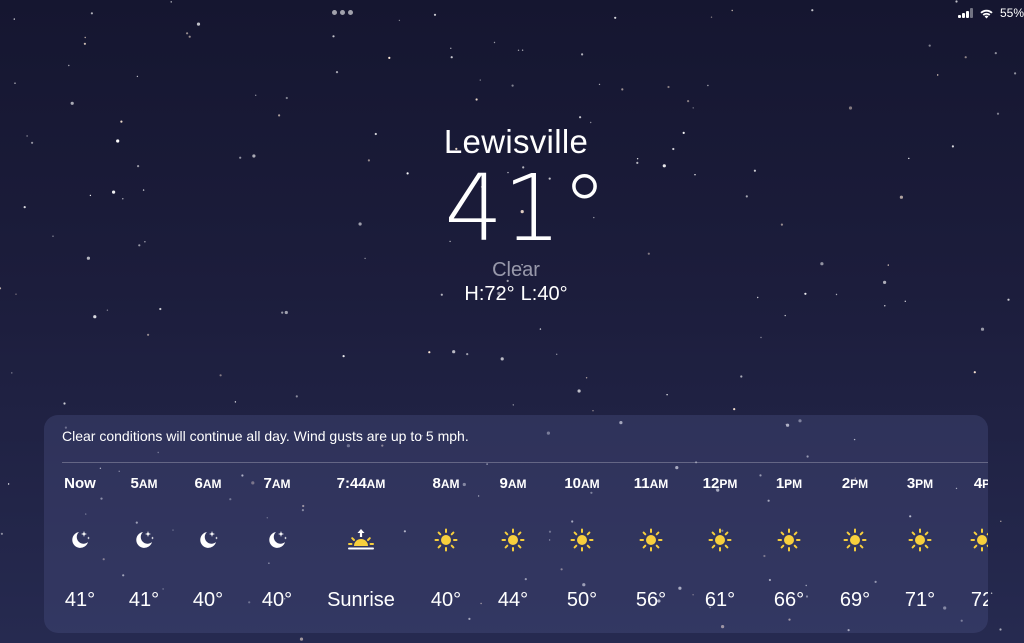 The image size is (1024, 643). What do you see at coordinates (513, 600) in the screenshot?
I see `hour-temperature: 44°` at bounding box center [513, 600].